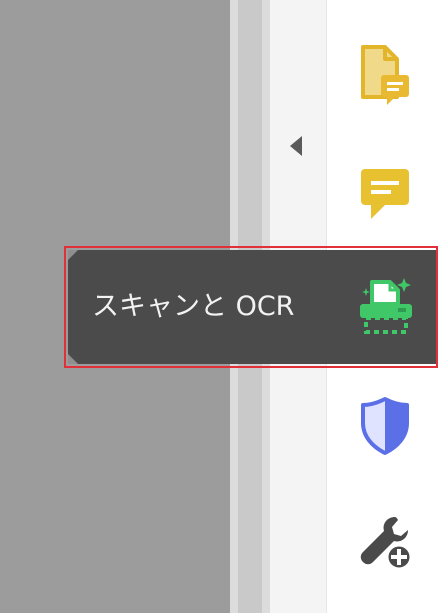 This screenshot has height=613, width=440. I want to click on collapse-panel-arrow-icon, so click(296, 146).